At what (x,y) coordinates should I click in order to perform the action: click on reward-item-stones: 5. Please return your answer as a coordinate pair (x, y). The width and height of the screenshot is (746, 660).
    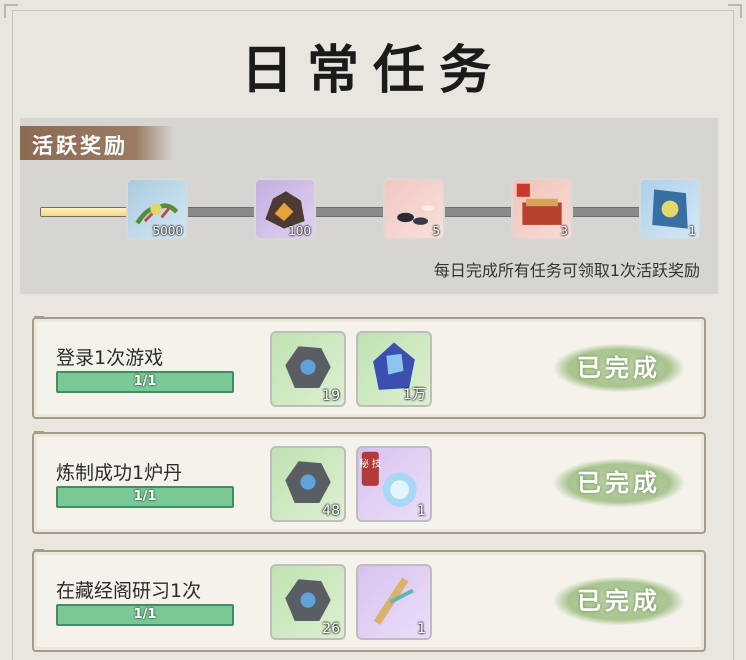
    Looking at the image, I should click on (414, 209).